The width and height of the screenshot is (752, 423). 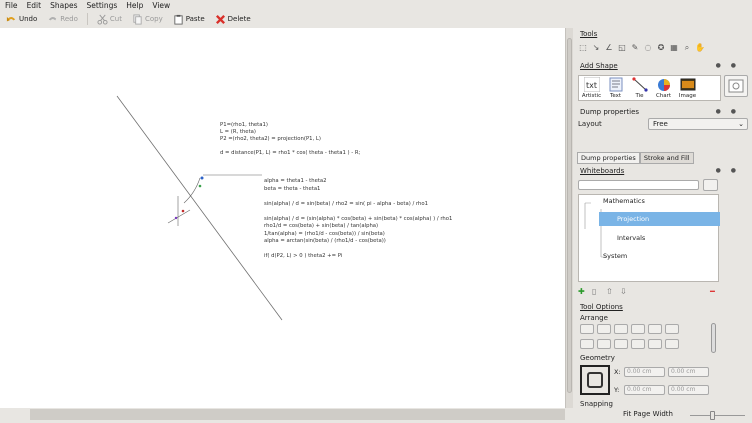 I want to click on bring-front-button, so click(x=638, y=344).